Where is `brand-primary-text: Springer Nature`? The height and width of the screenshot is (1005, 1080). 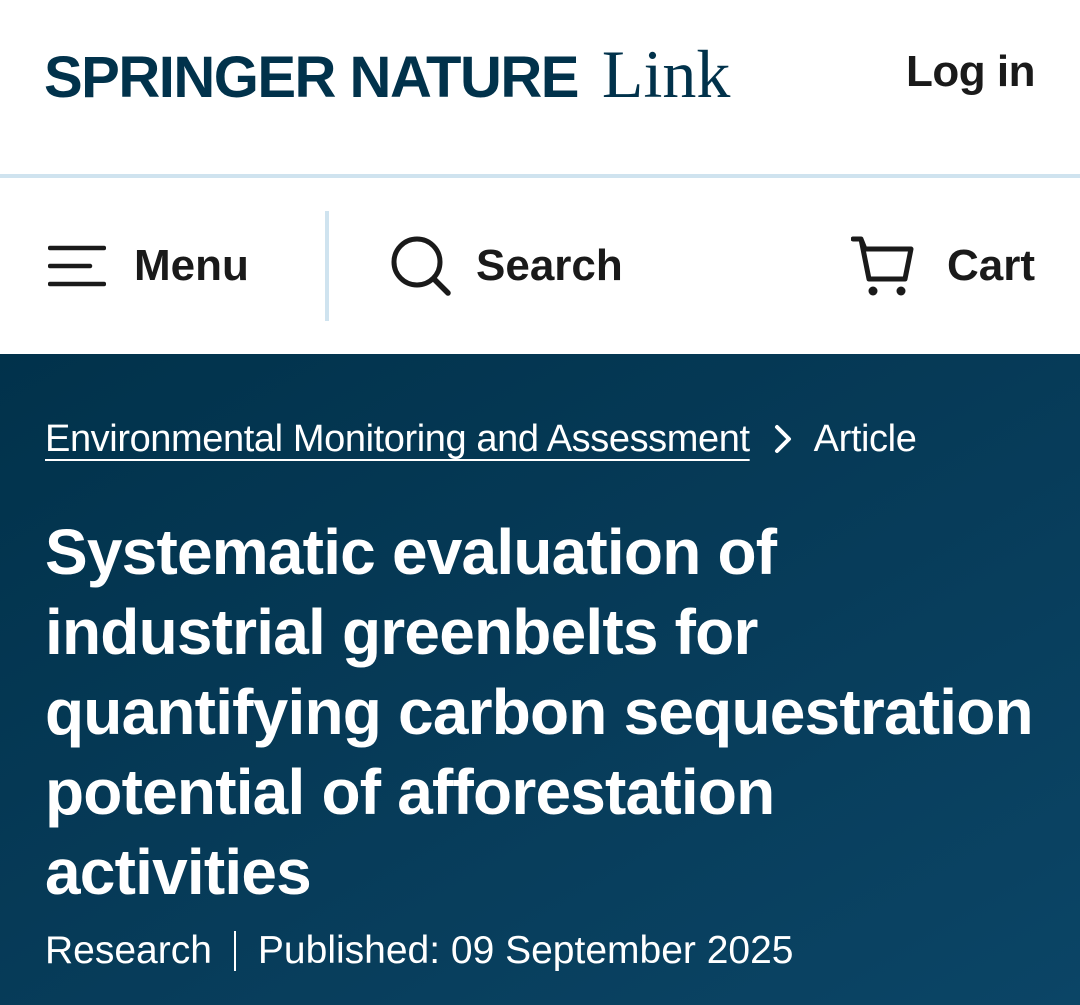
brand-primary-text: Springer Nature is located at coordinates (311, 77).